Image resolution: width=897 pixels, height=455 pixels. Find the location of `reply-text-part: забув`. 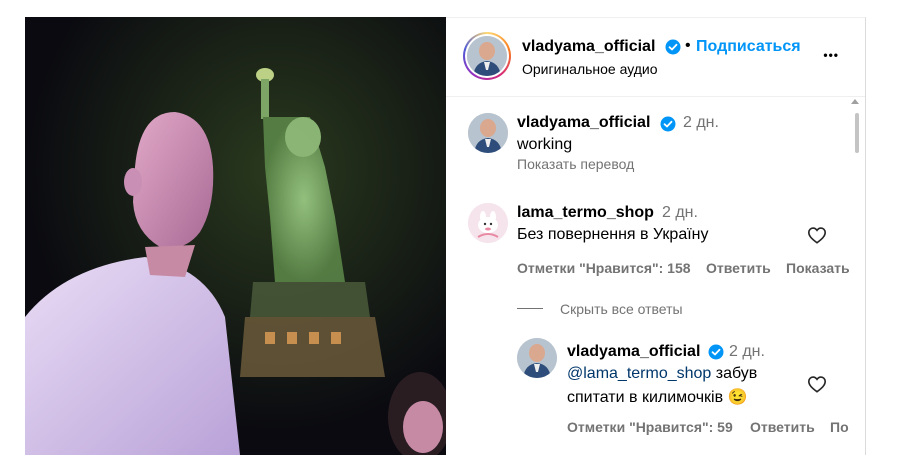

reply-text-part: забув is located at coordinates (734, 373).